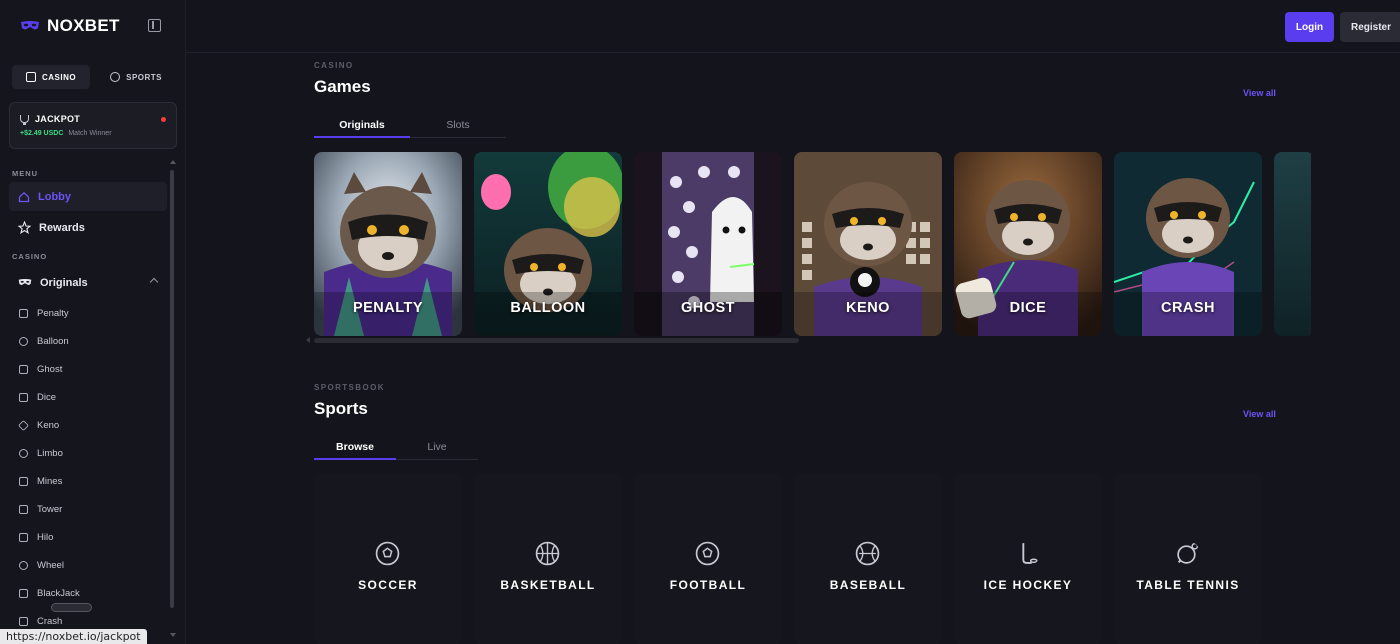 This screenshot has width=1400, height=644. What do you see at coordinates (548, 244) in the screenshot?
I see `game-card-balloon: BALLOON` at bounding box center [548, 244].